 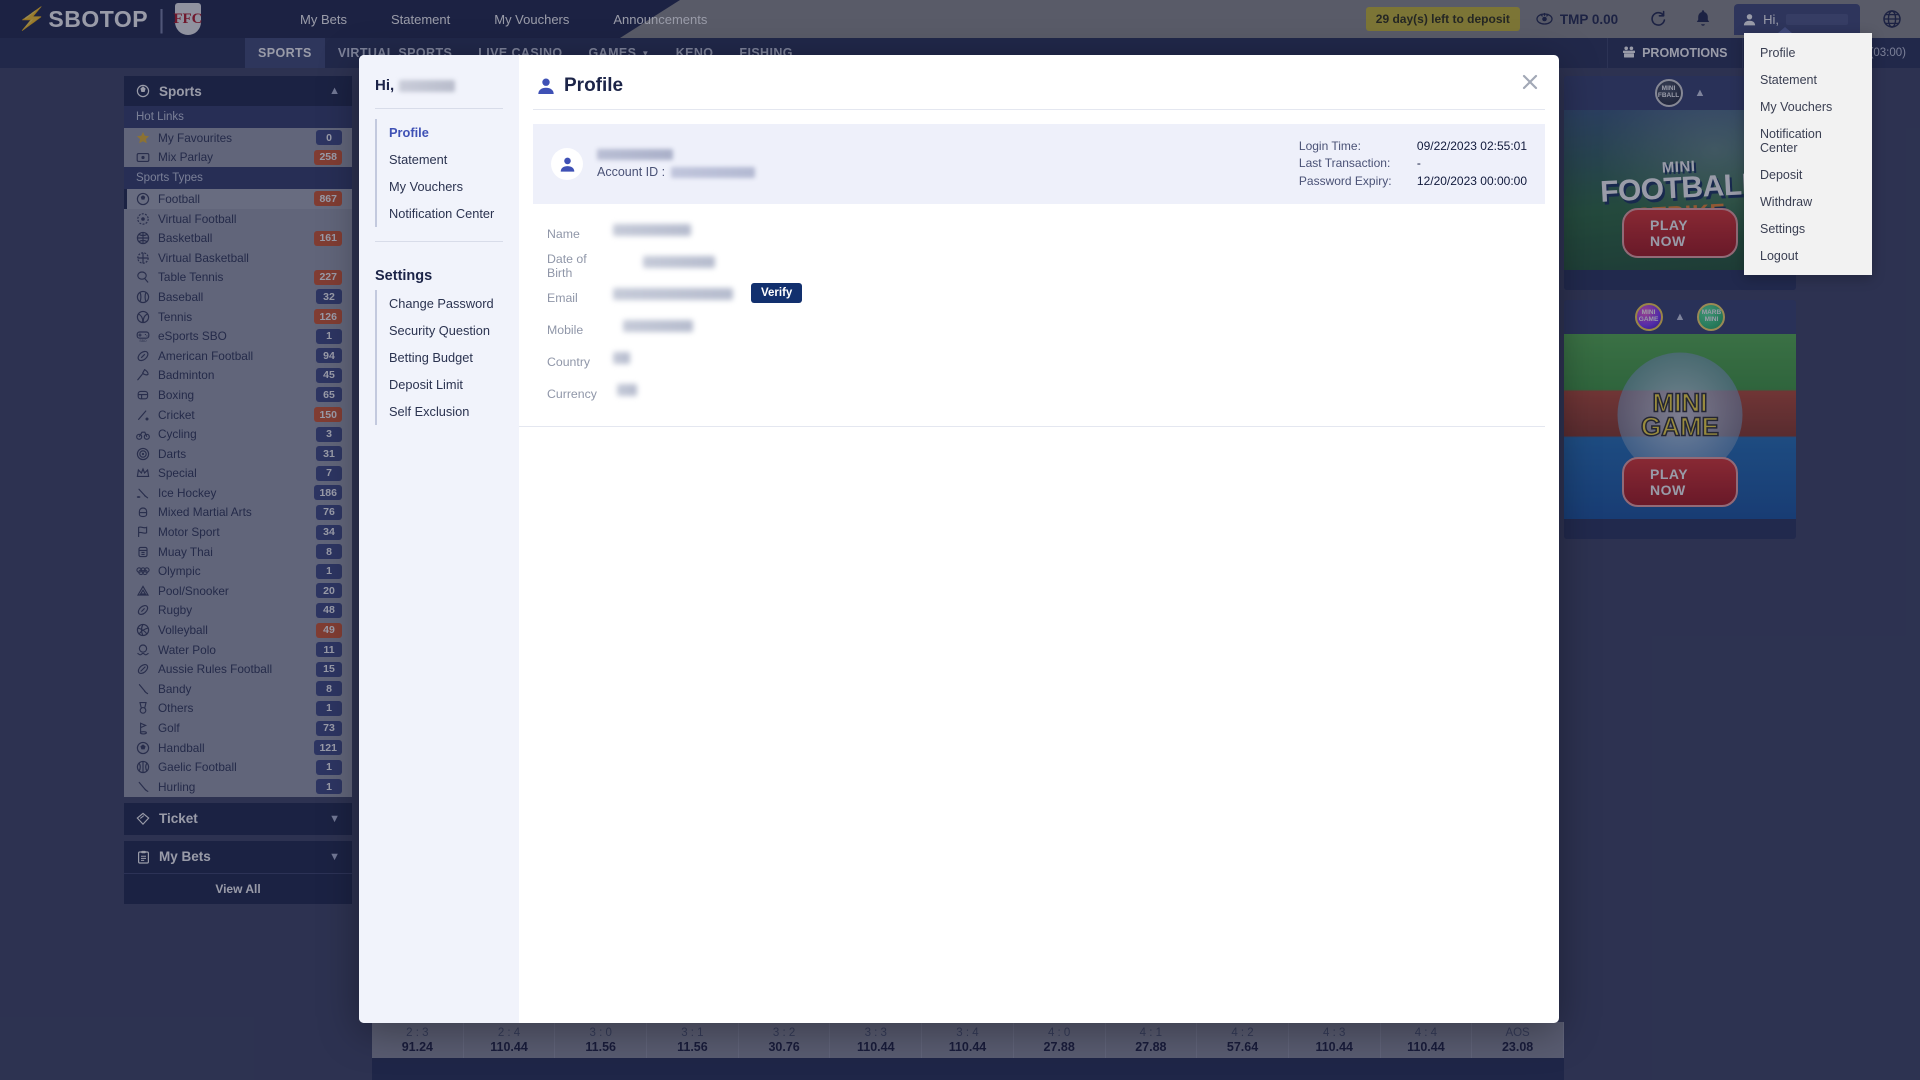 I want to click on account-meta-value: -, so click(x=1418, y=163).